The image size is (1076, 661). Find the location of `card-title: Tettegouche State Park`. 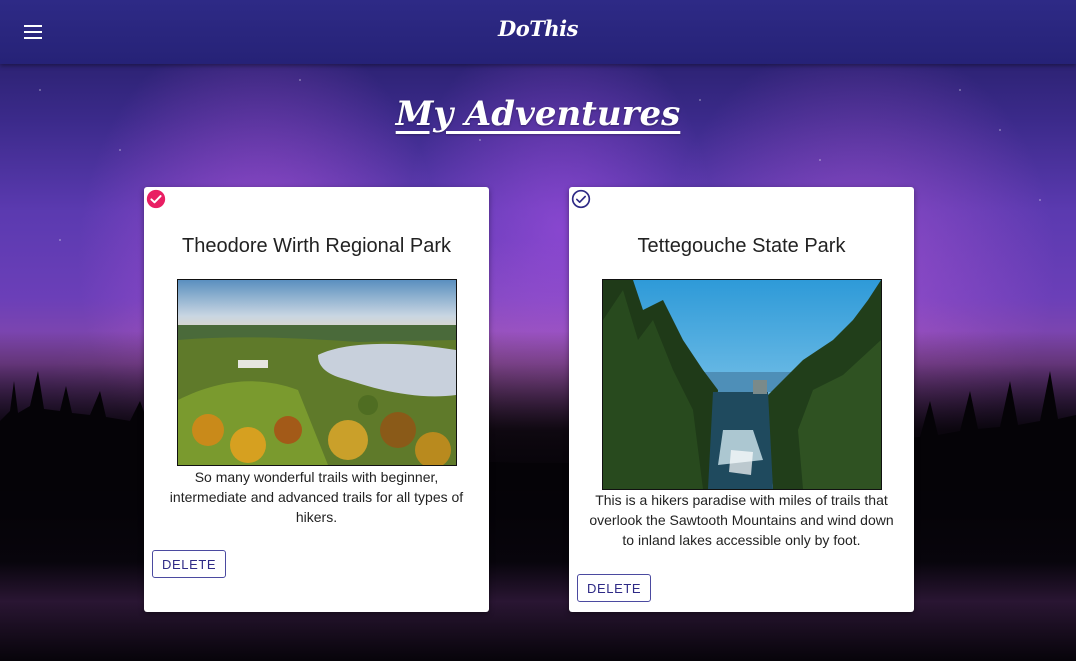

card-title: Tettegouche State Park is located at coordinates (741, 246).